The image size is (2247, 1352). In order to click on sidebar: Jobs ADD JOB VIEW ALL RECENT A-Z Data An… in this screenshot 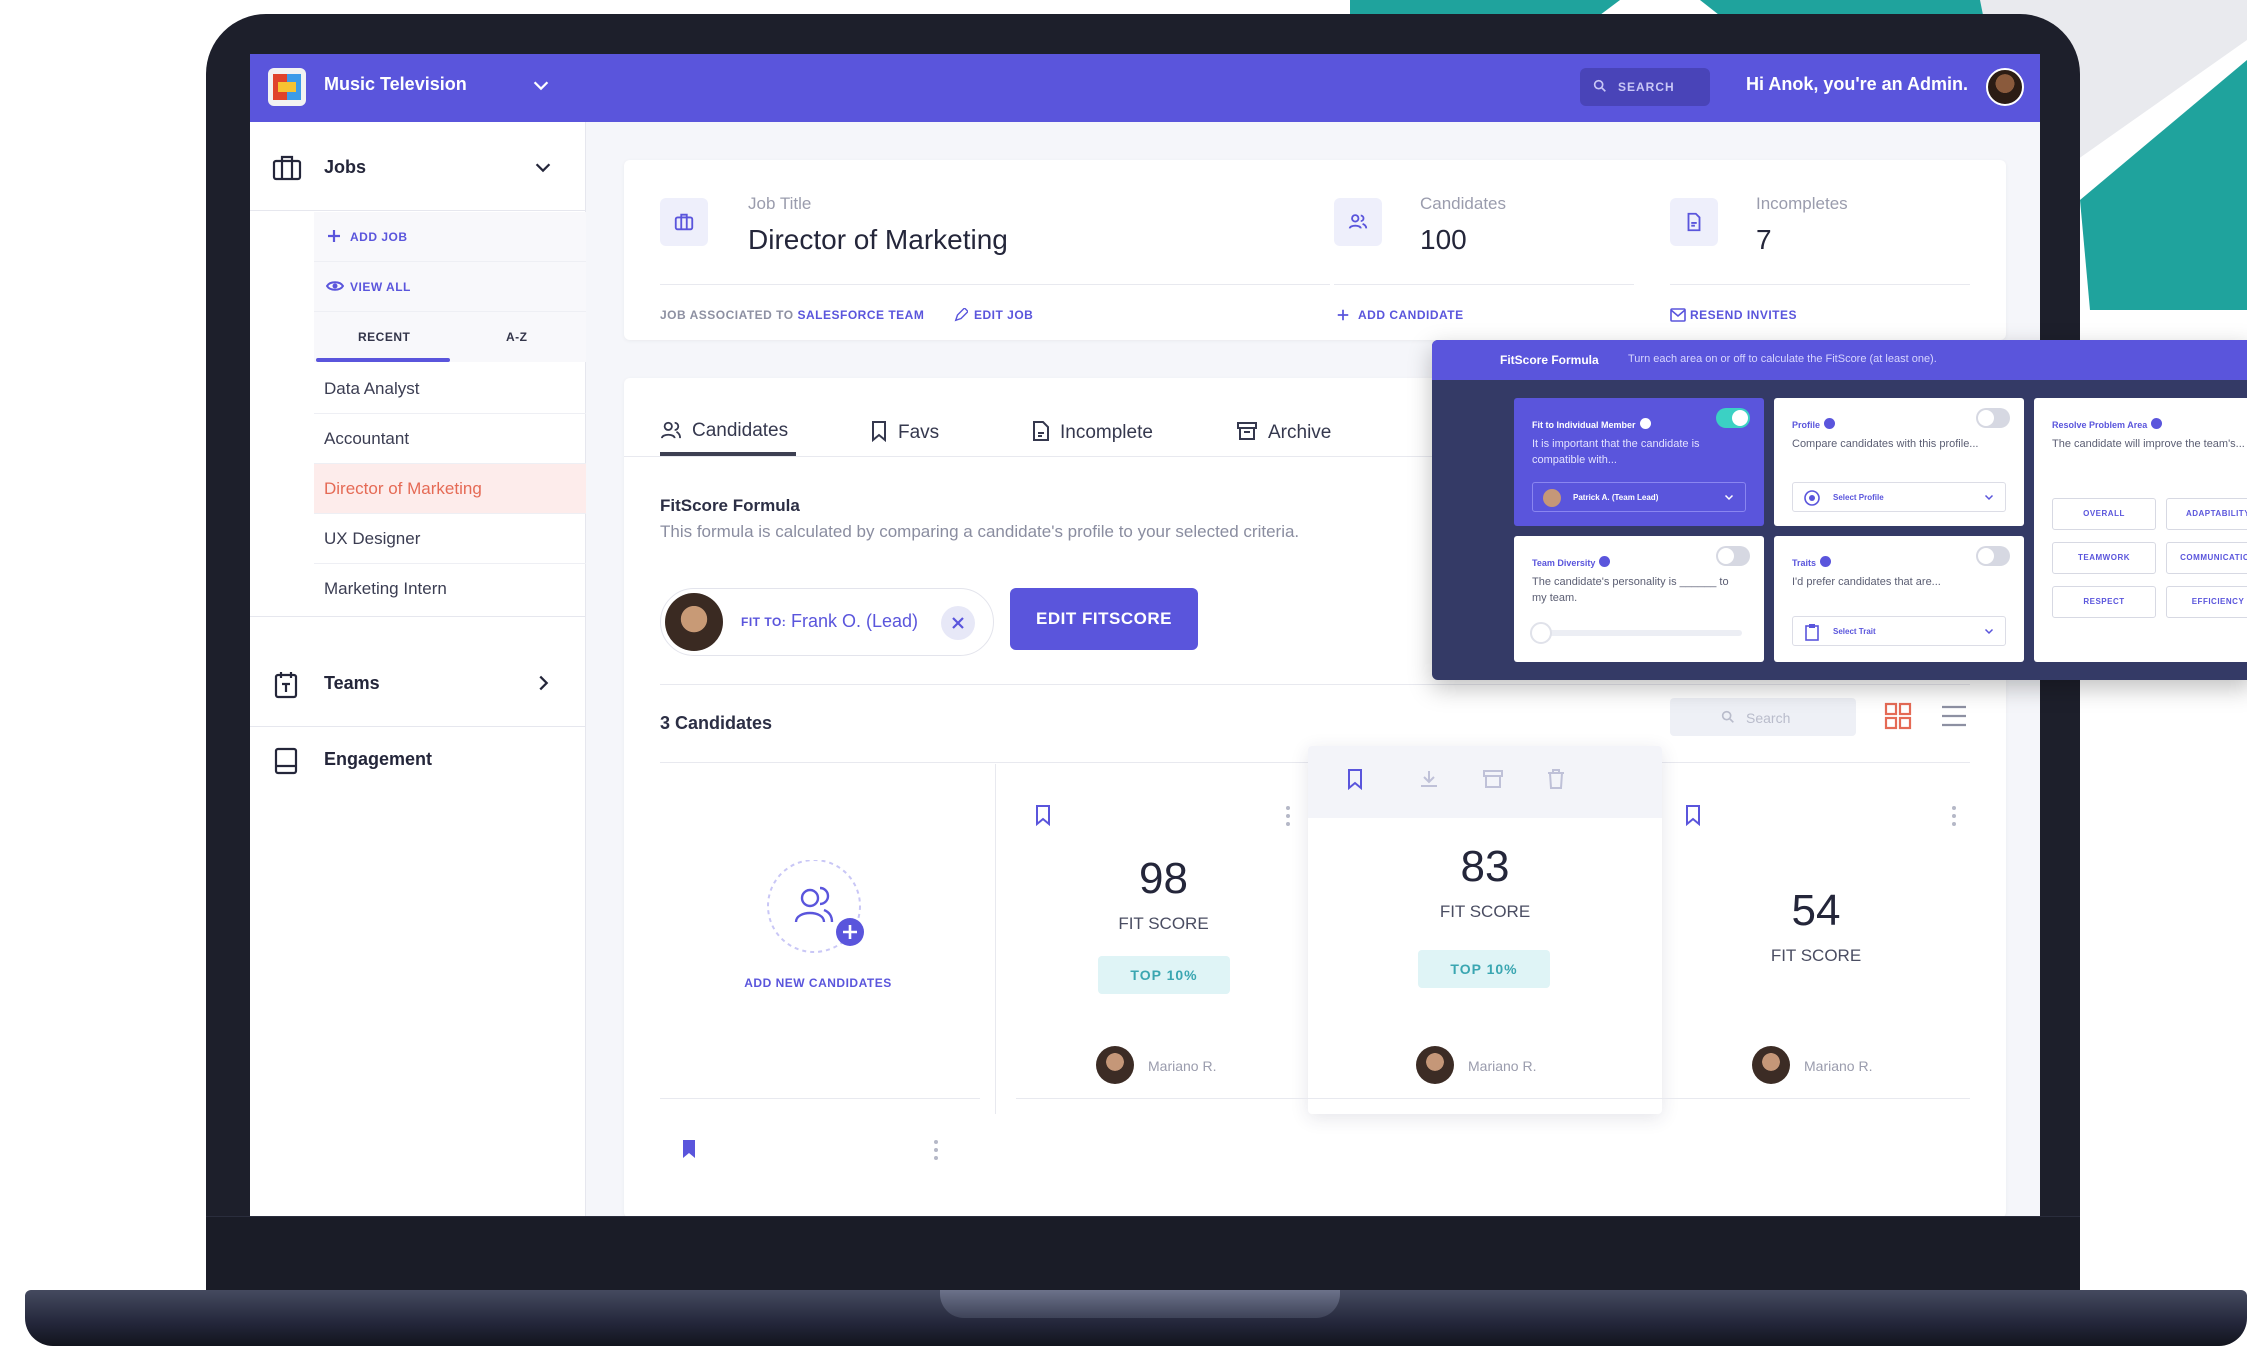, I will do `click(418, 669)`.